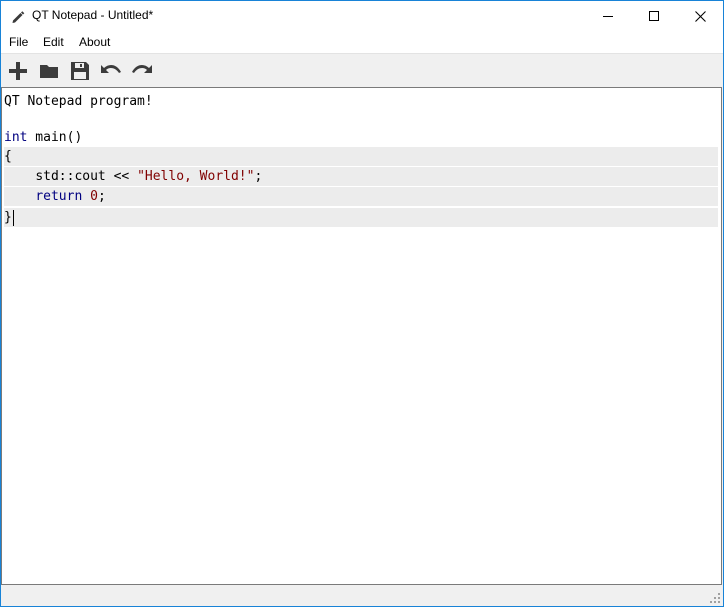 The image size is (724, 607). I want to click on close-icon, so click(700, 16).